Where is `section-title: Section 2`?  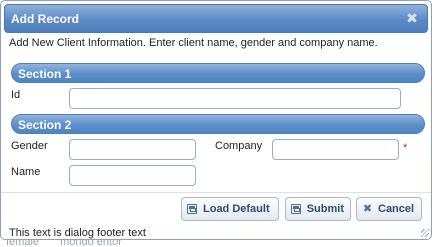
section-title: Section 2 is located at coordinates (45, 125).